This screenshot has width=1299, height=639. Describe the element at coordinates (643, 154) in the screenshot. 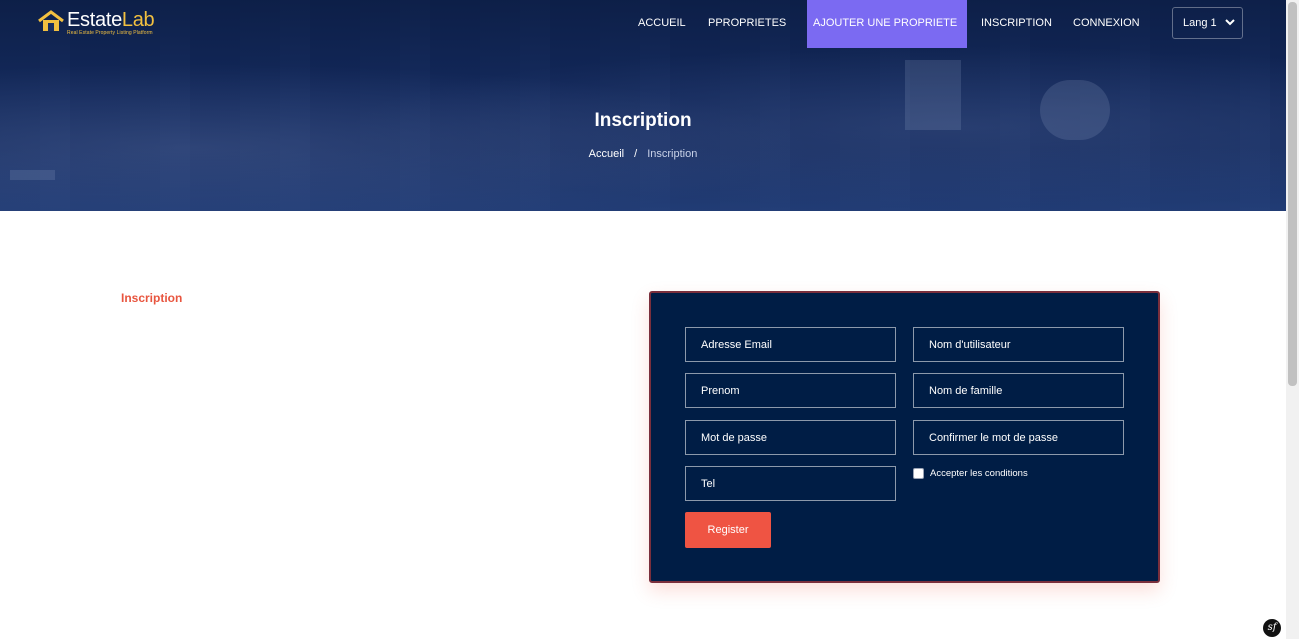

I see `breadcrumb: Accueil / Inscription` at that location.